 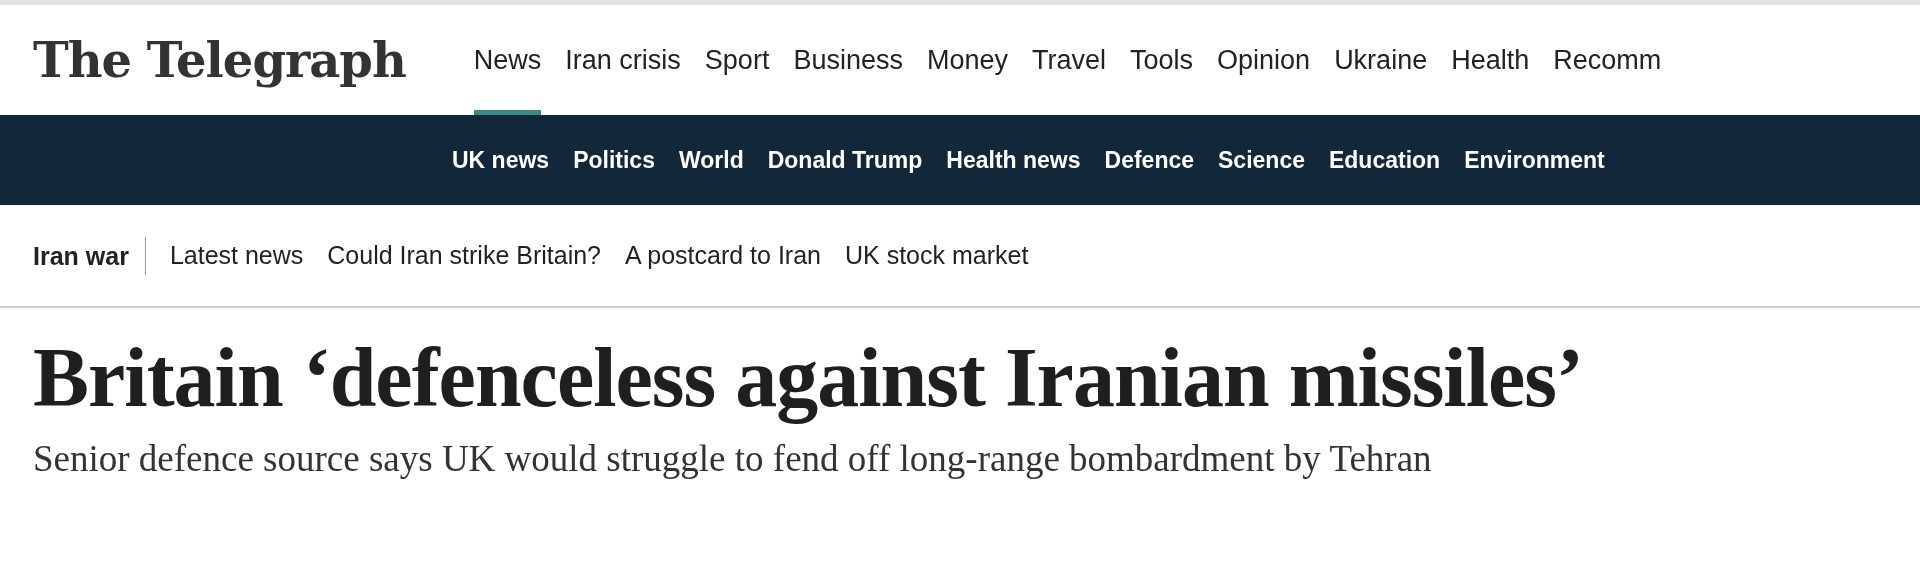 What do you see at coordinates (614, 160) in the screenshot?
I see `section-link: Politics` at bounding box center [614, 160].